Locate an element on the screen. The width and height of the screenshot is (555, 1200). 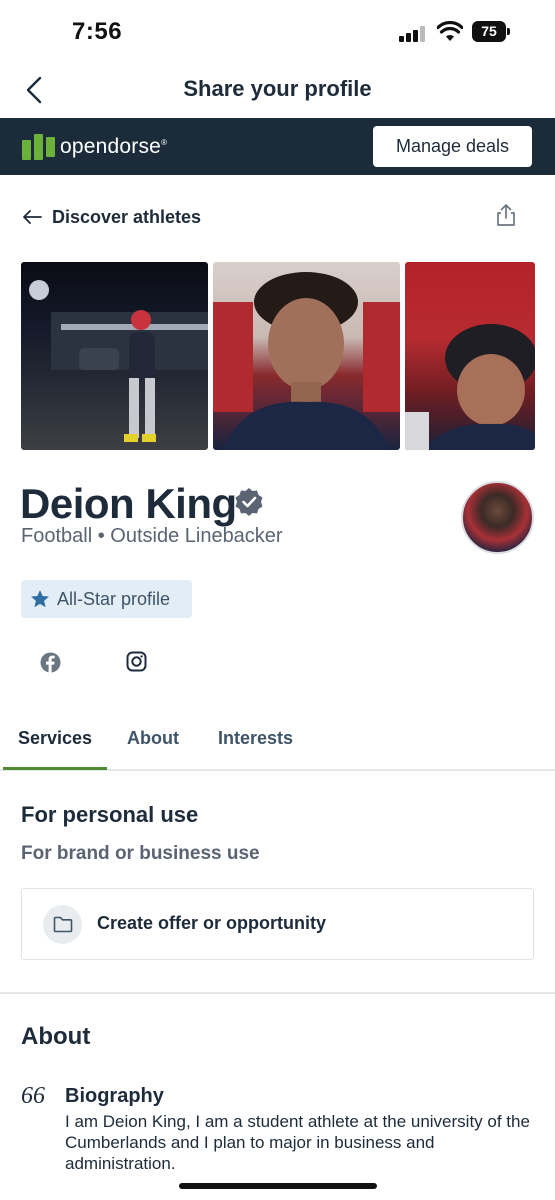
brand-use-option: For brand or business use is located at coordinates (140, 854).